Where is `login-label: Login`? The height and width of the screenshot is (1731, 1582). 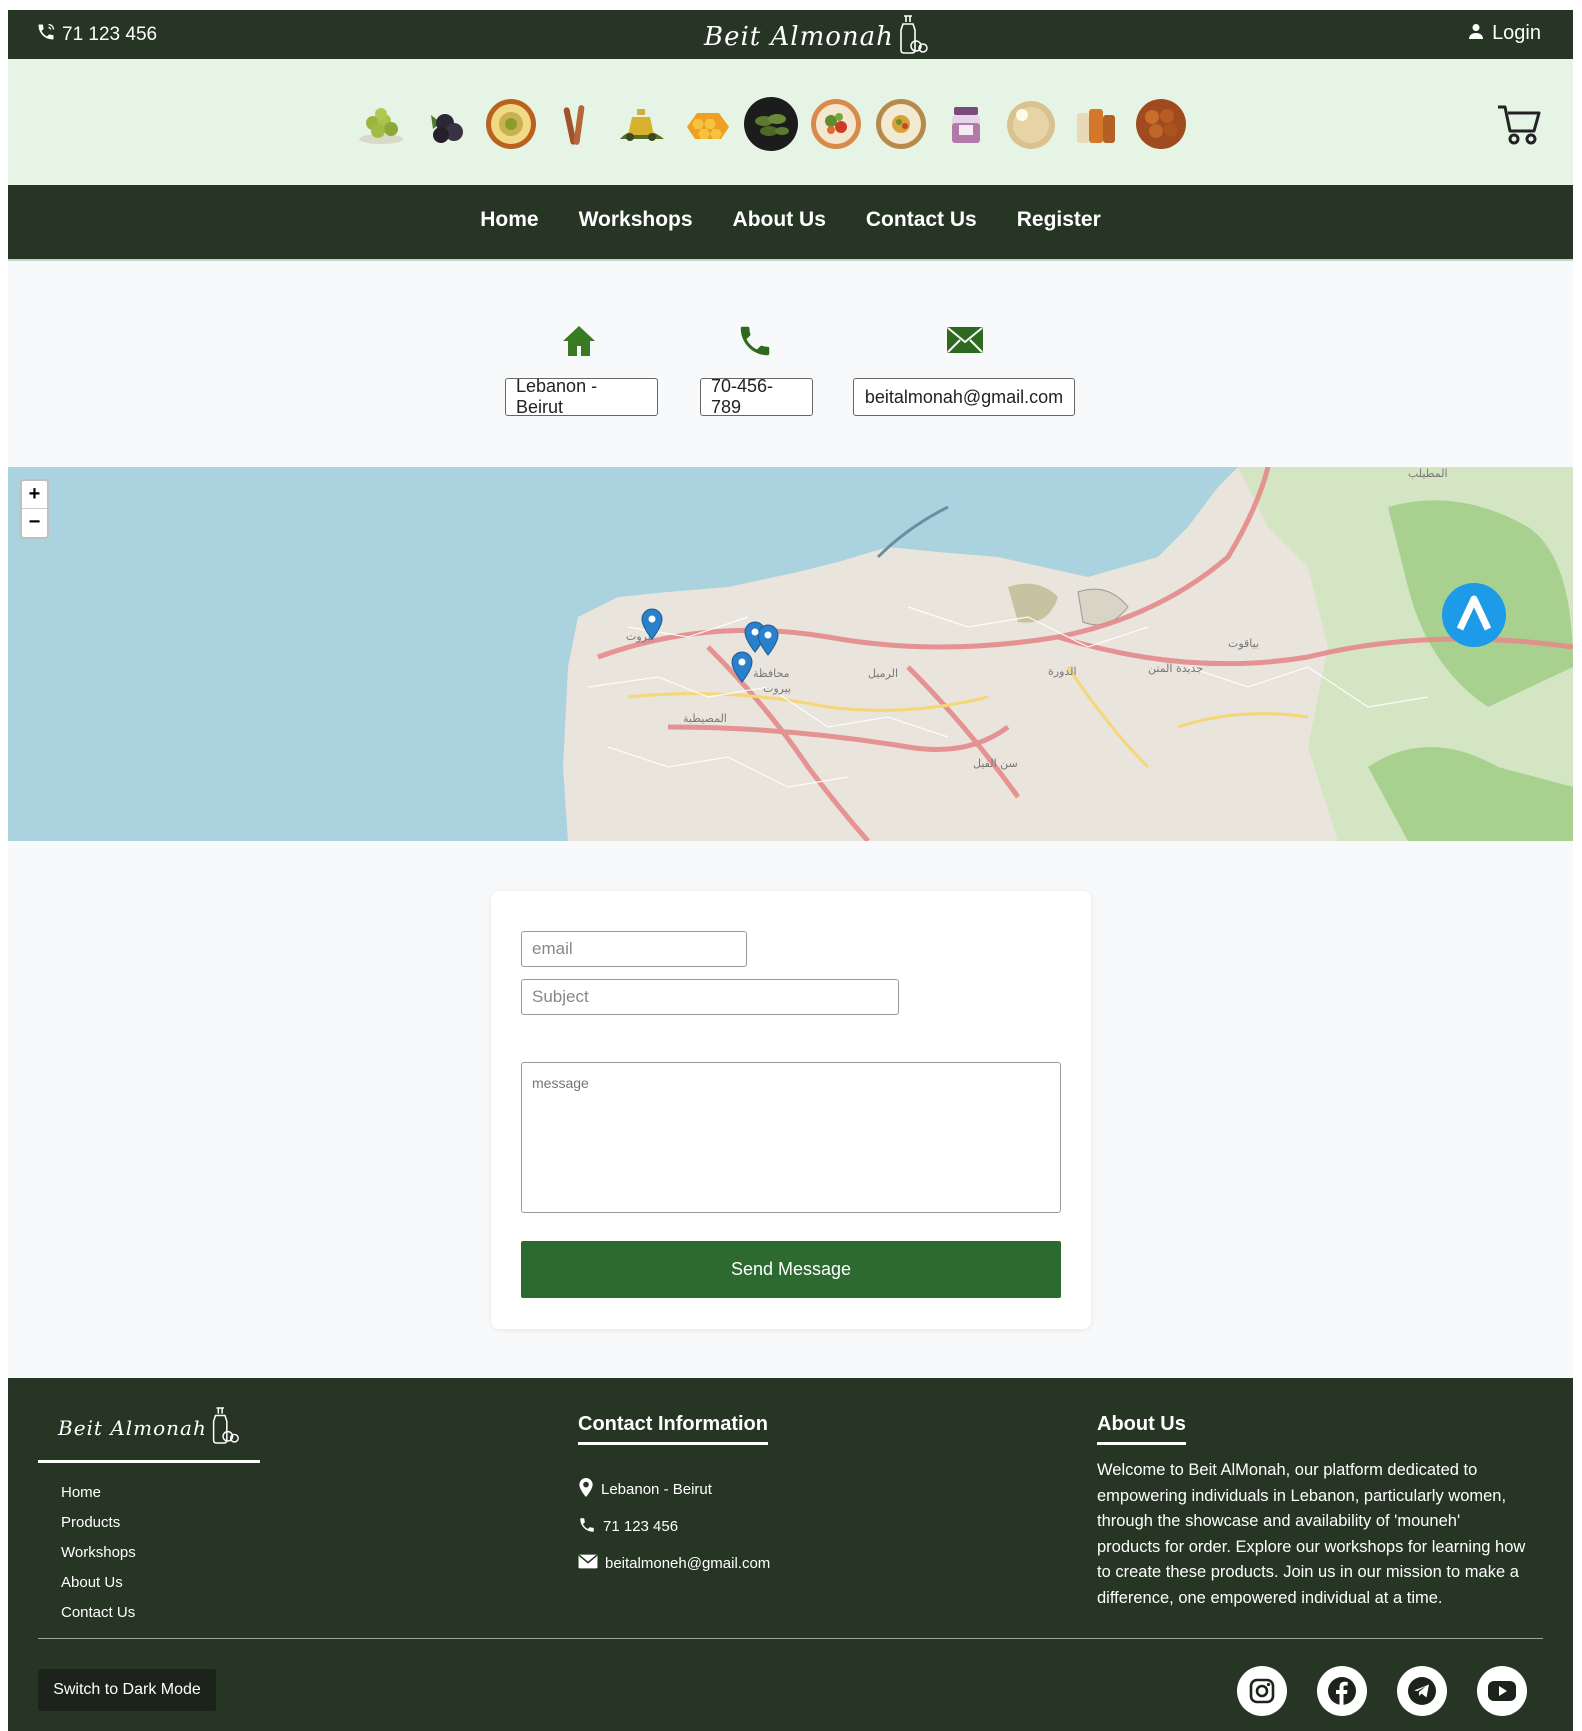 login-label: Login is located at coordinates (1516, 33).